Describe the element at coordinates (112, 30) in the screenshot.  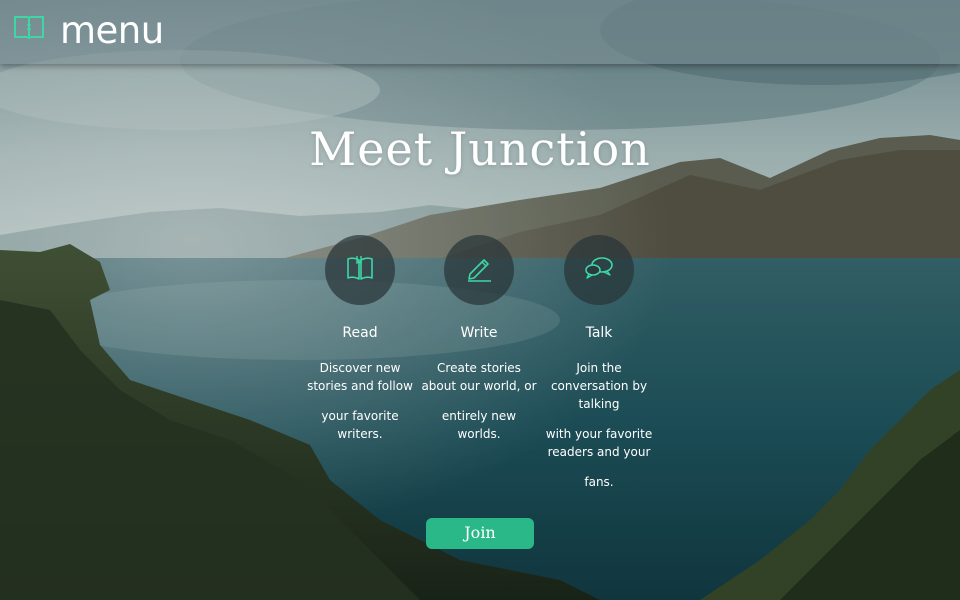
I see `menu-label: menu` at that location.